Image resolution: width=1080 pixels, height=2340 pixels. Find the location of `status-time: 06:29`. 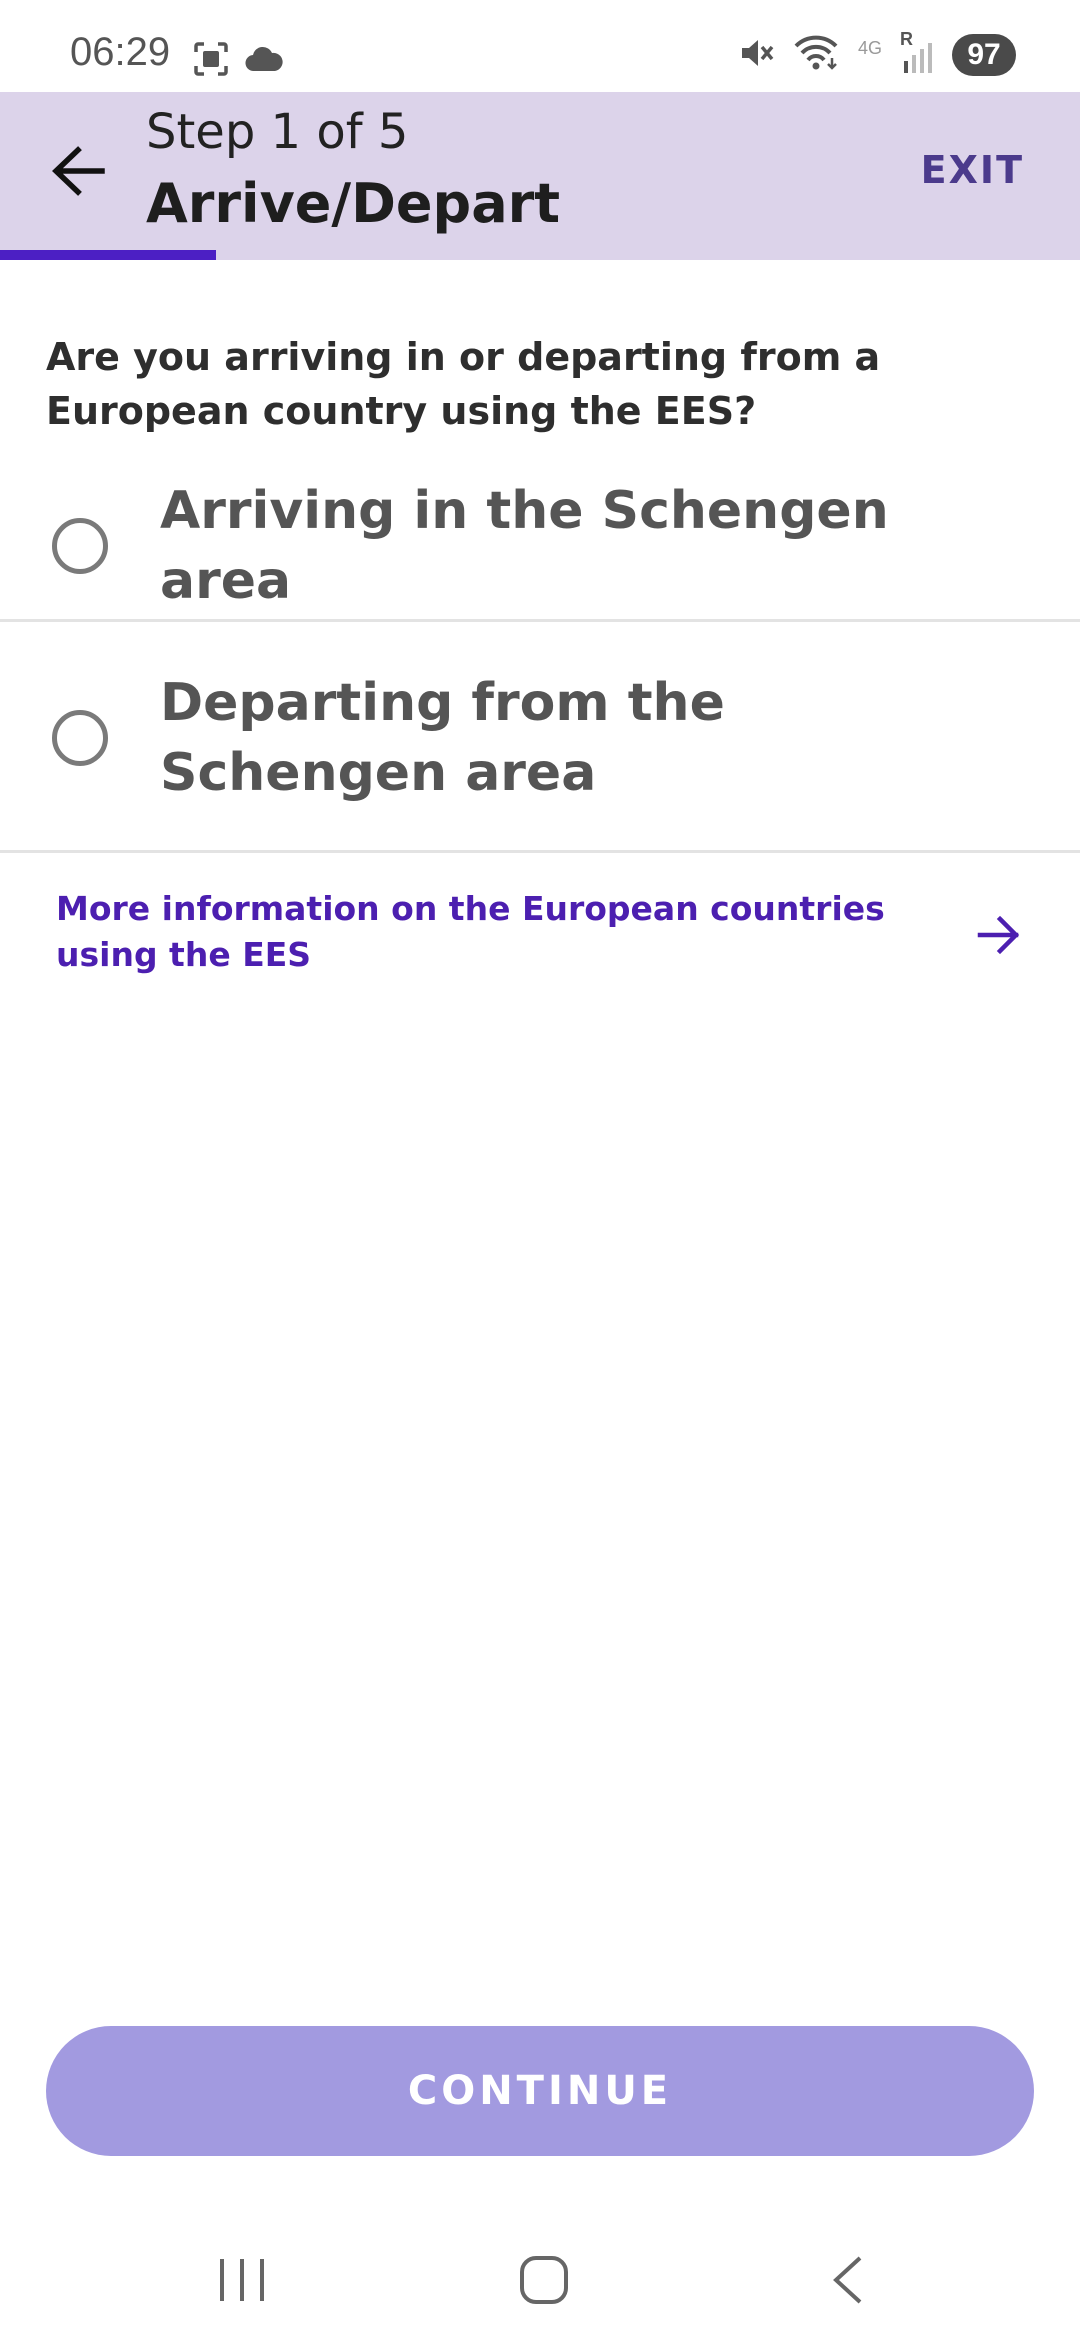

status-time: 06:29 is located at coordinates (120, 52).